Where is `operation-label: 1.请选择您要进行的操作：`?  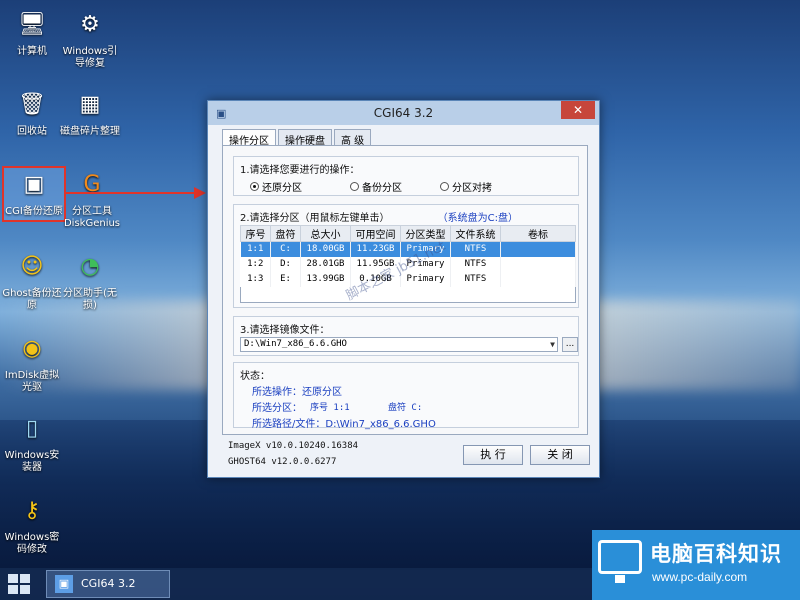
operation-label: 1.请选择您要进行的操作： is located at coordinates (300, 170).